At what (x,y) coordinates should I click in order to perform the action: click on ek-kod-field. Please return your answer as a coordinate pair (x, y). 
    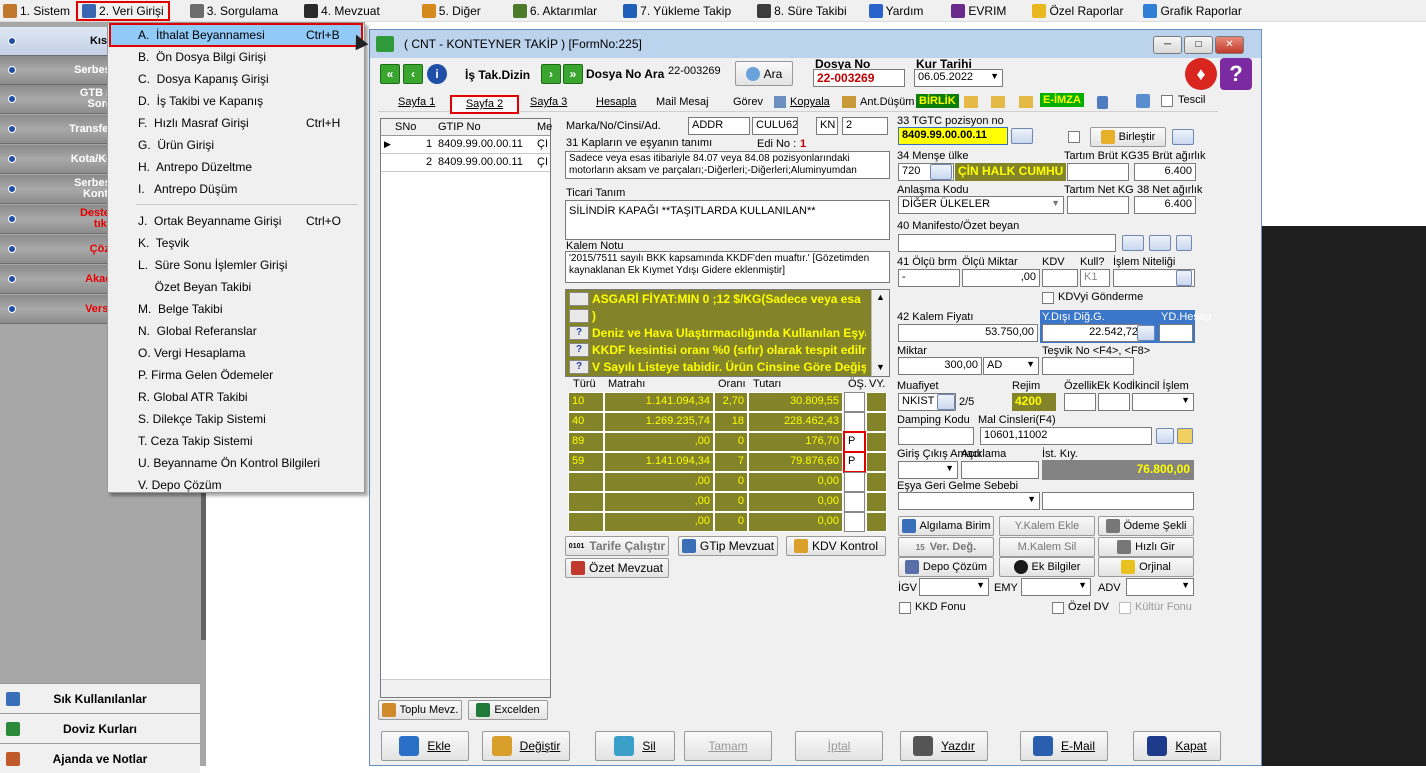
    Looking at the image, I should click on (1114, 402).